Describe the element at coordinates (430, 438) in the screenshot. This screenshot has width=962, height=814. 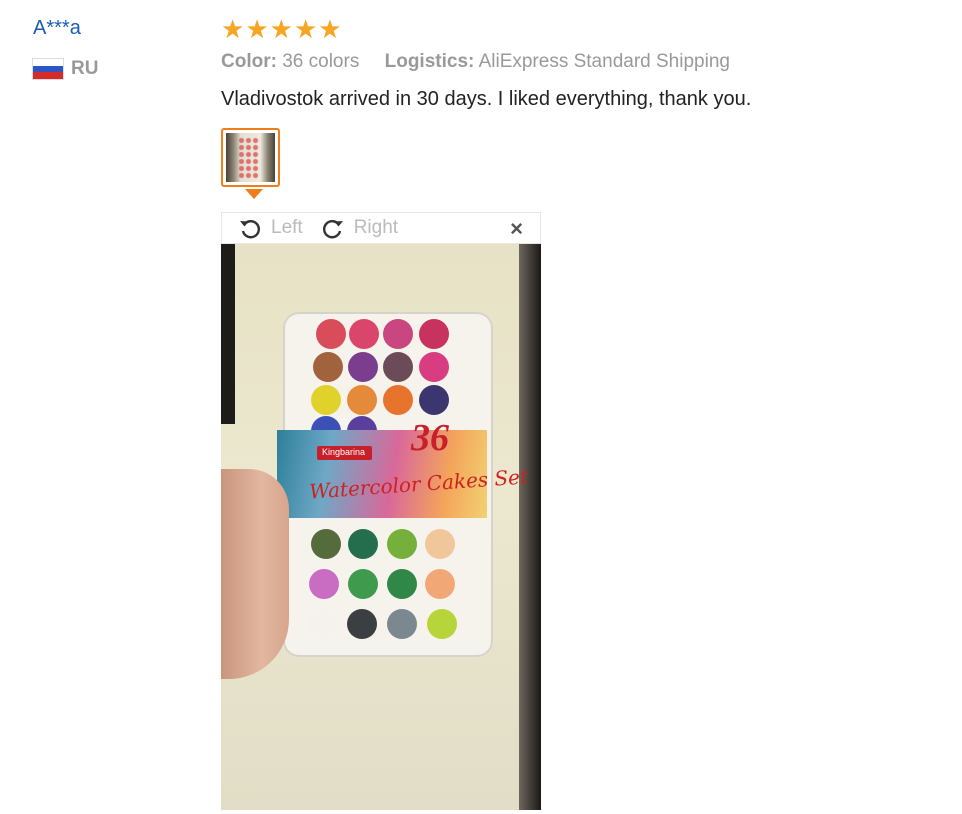
I see `band-count: 36` at that location.